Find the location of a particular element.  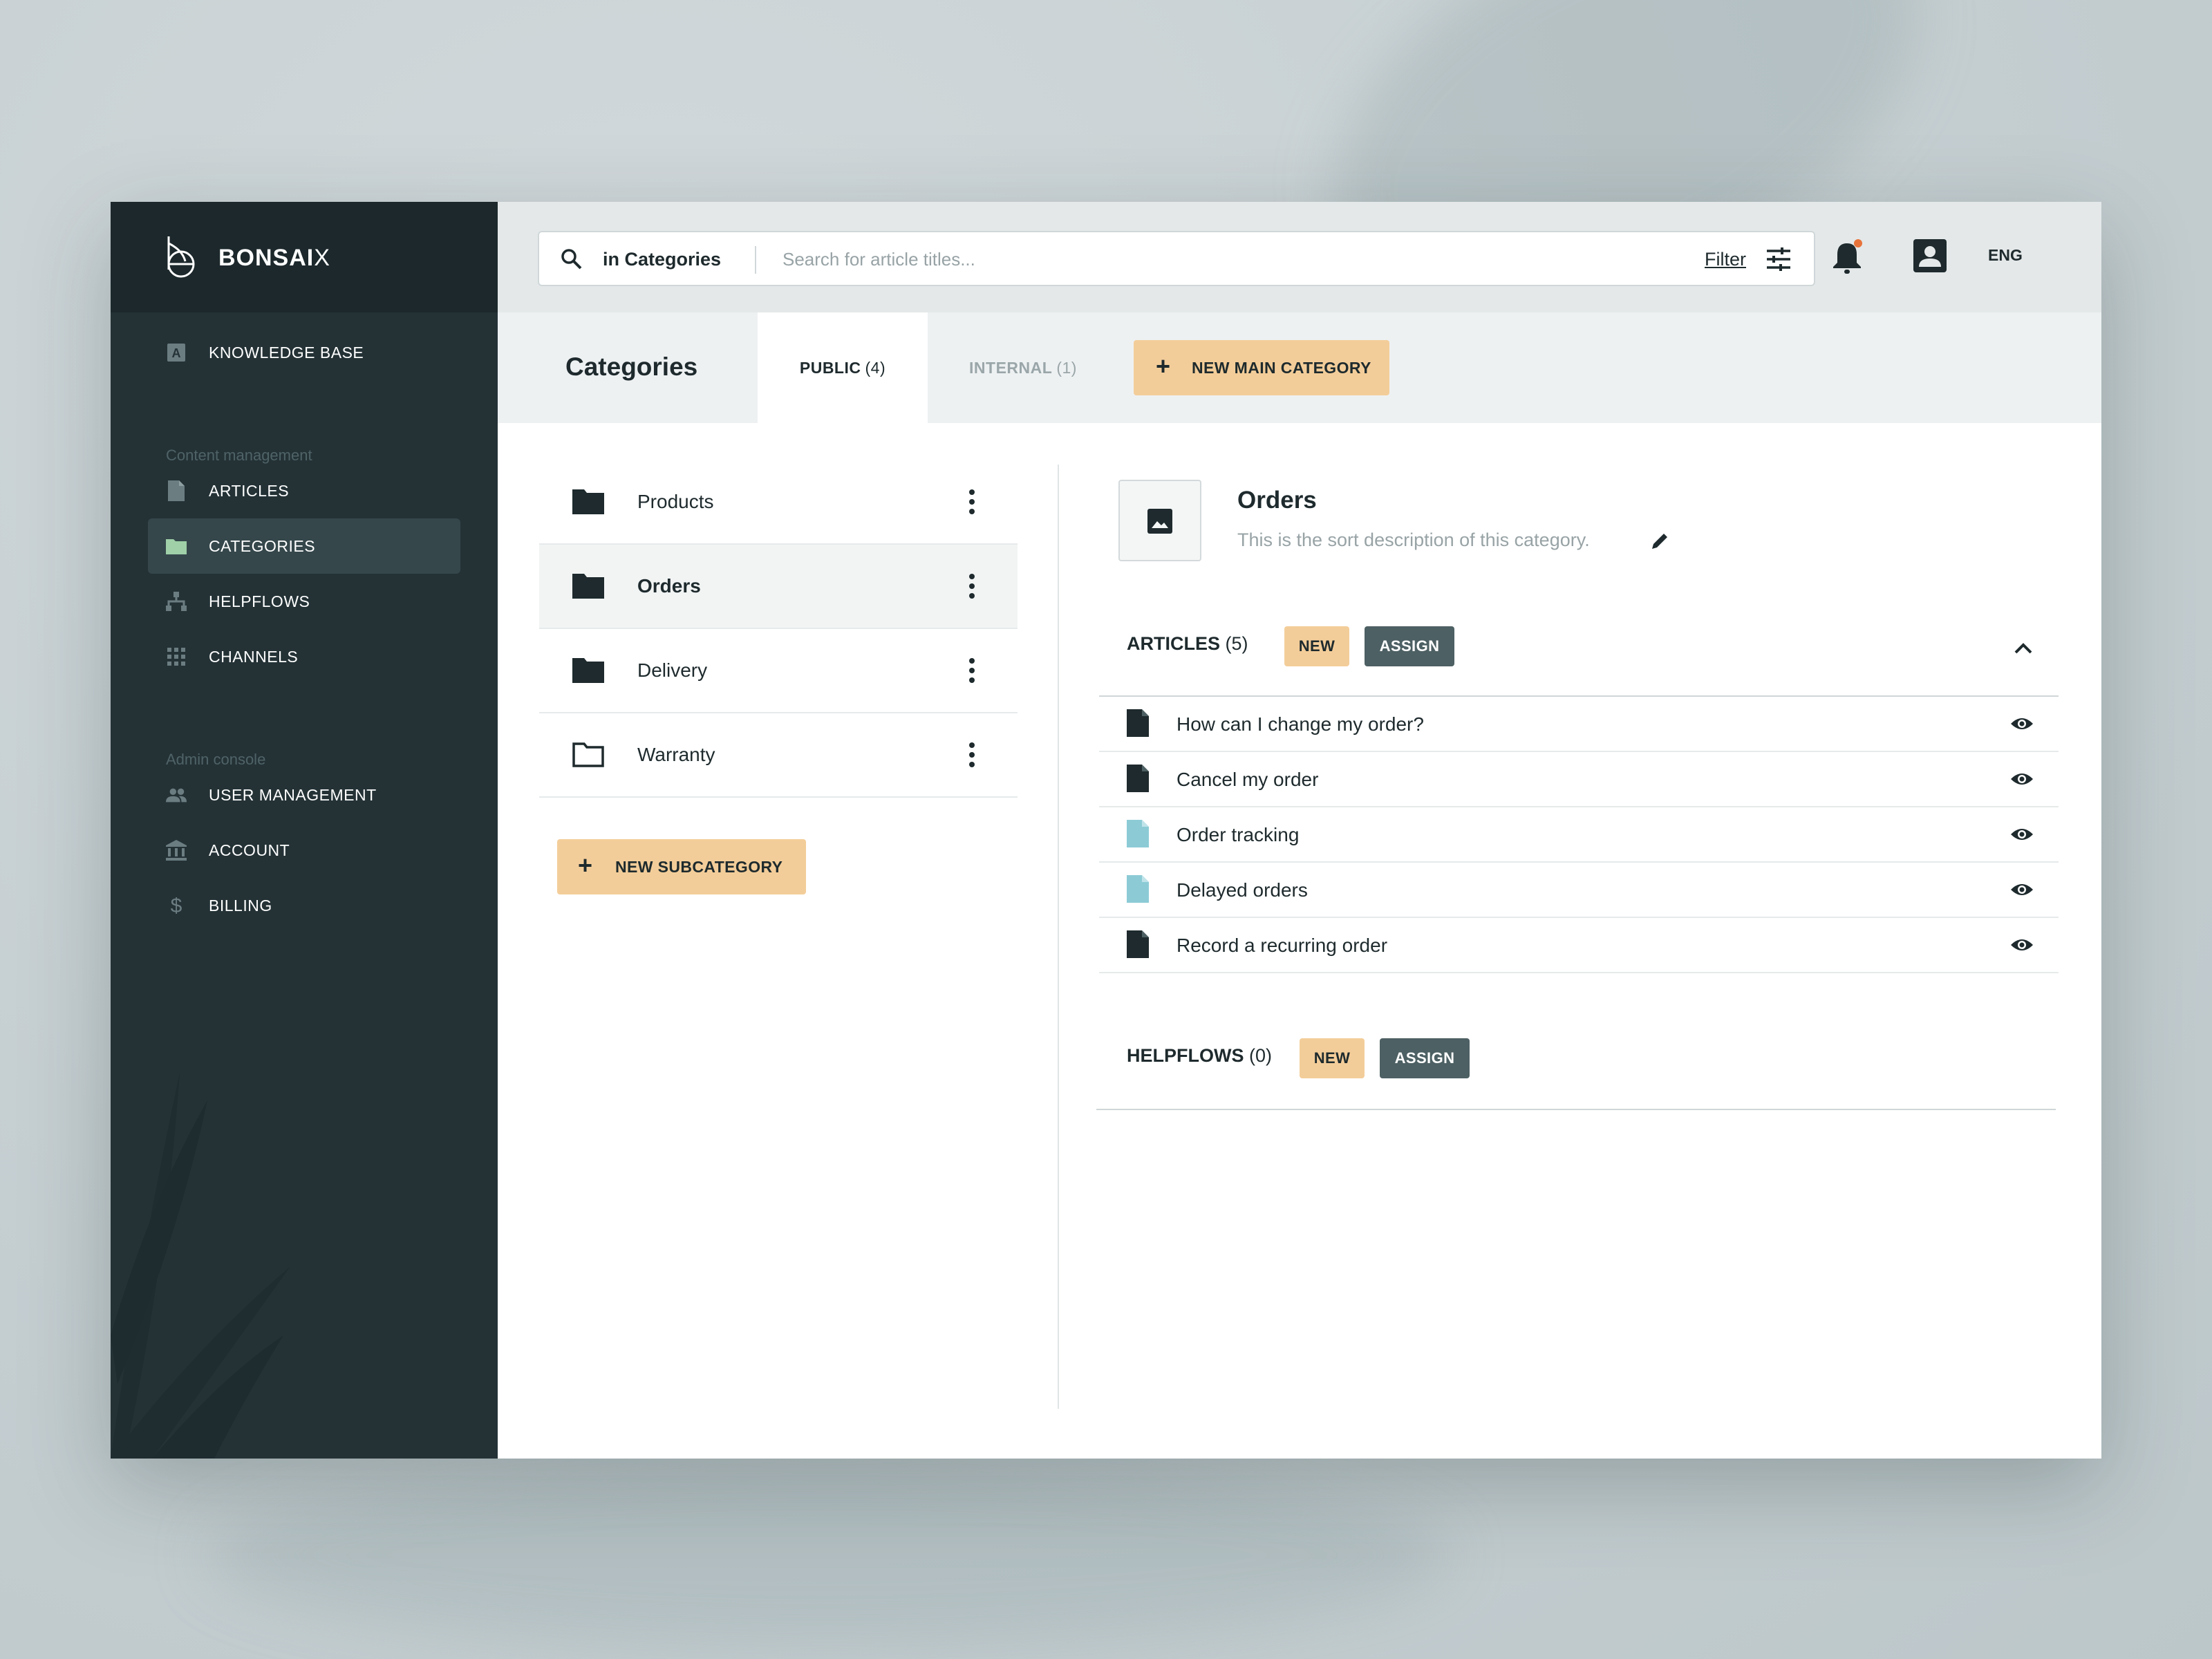

search-icon is located at coordinates (571, 259).